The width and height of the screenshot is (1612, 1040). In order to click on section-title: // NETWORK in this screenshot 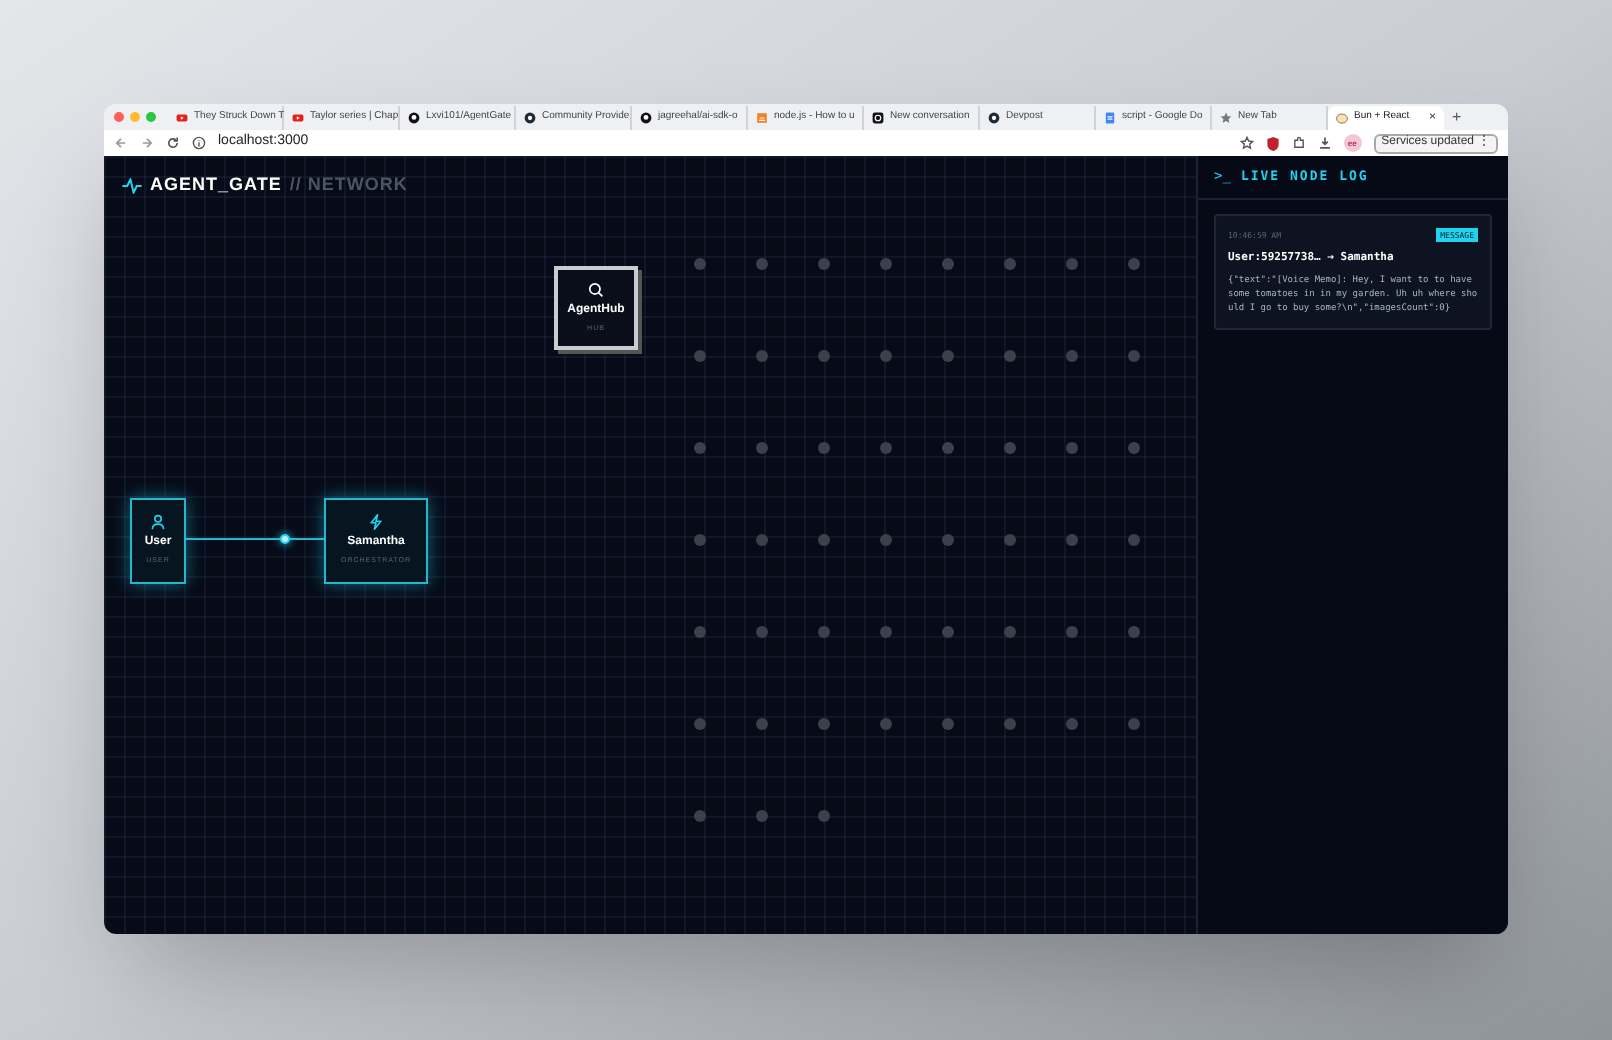, I will do `click(348, 185)`.